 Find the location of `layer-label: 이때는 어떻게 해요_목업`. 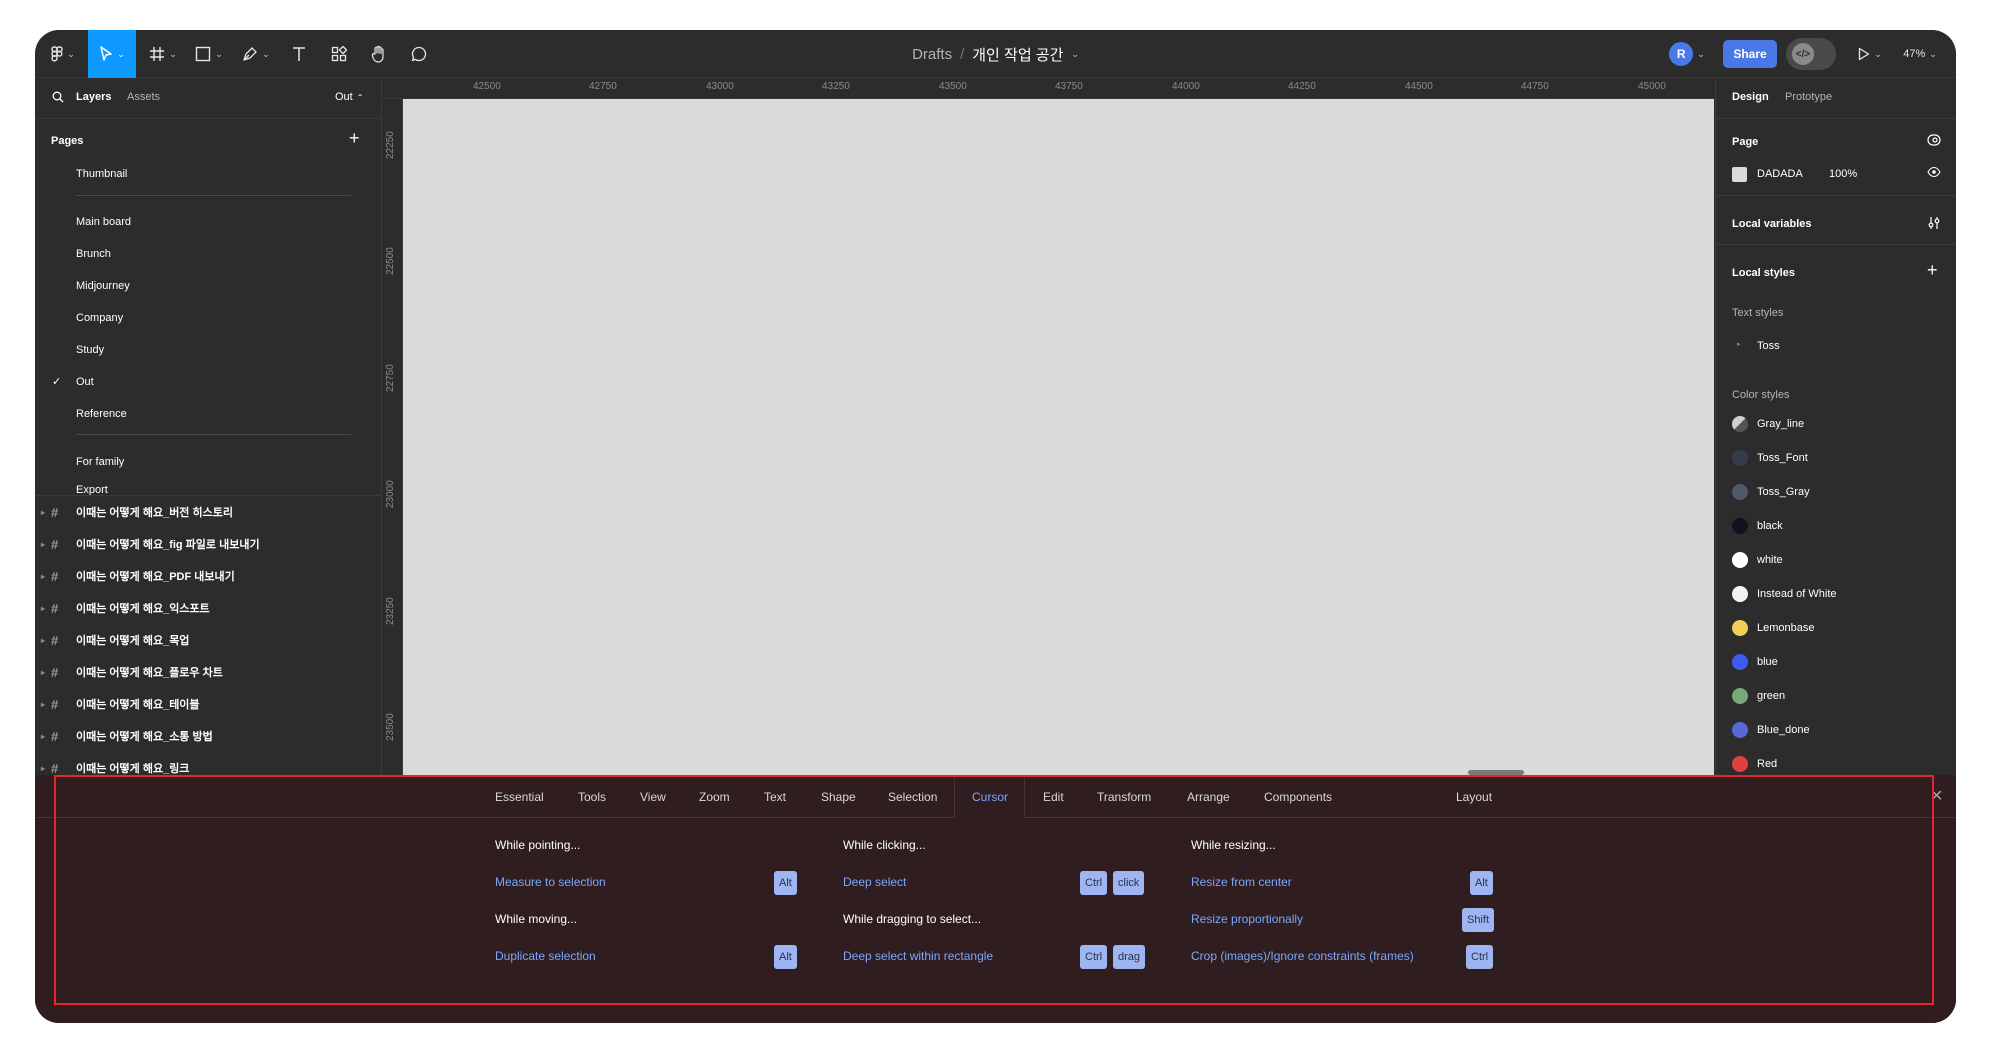

layer-label: 이때는 어떻게 해요_목업 is located at coordinates (133, 641).